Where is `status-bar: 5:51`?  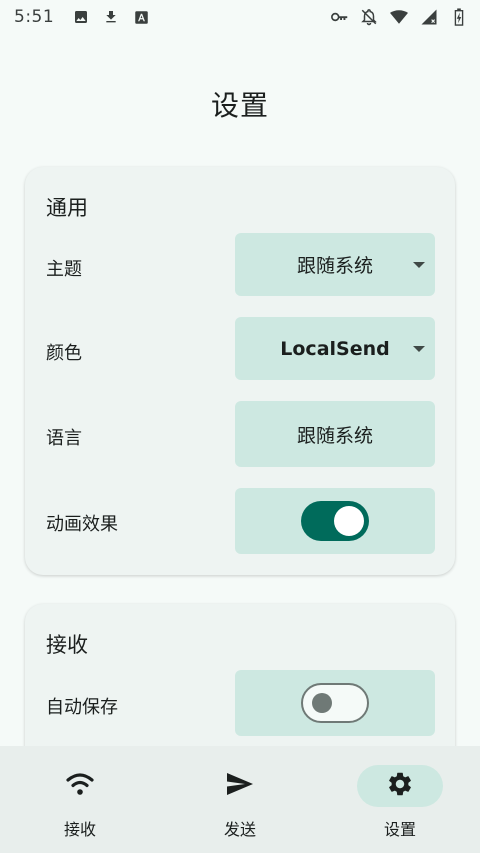
status-bar: 5:51 is located at coordinates (240, 17).